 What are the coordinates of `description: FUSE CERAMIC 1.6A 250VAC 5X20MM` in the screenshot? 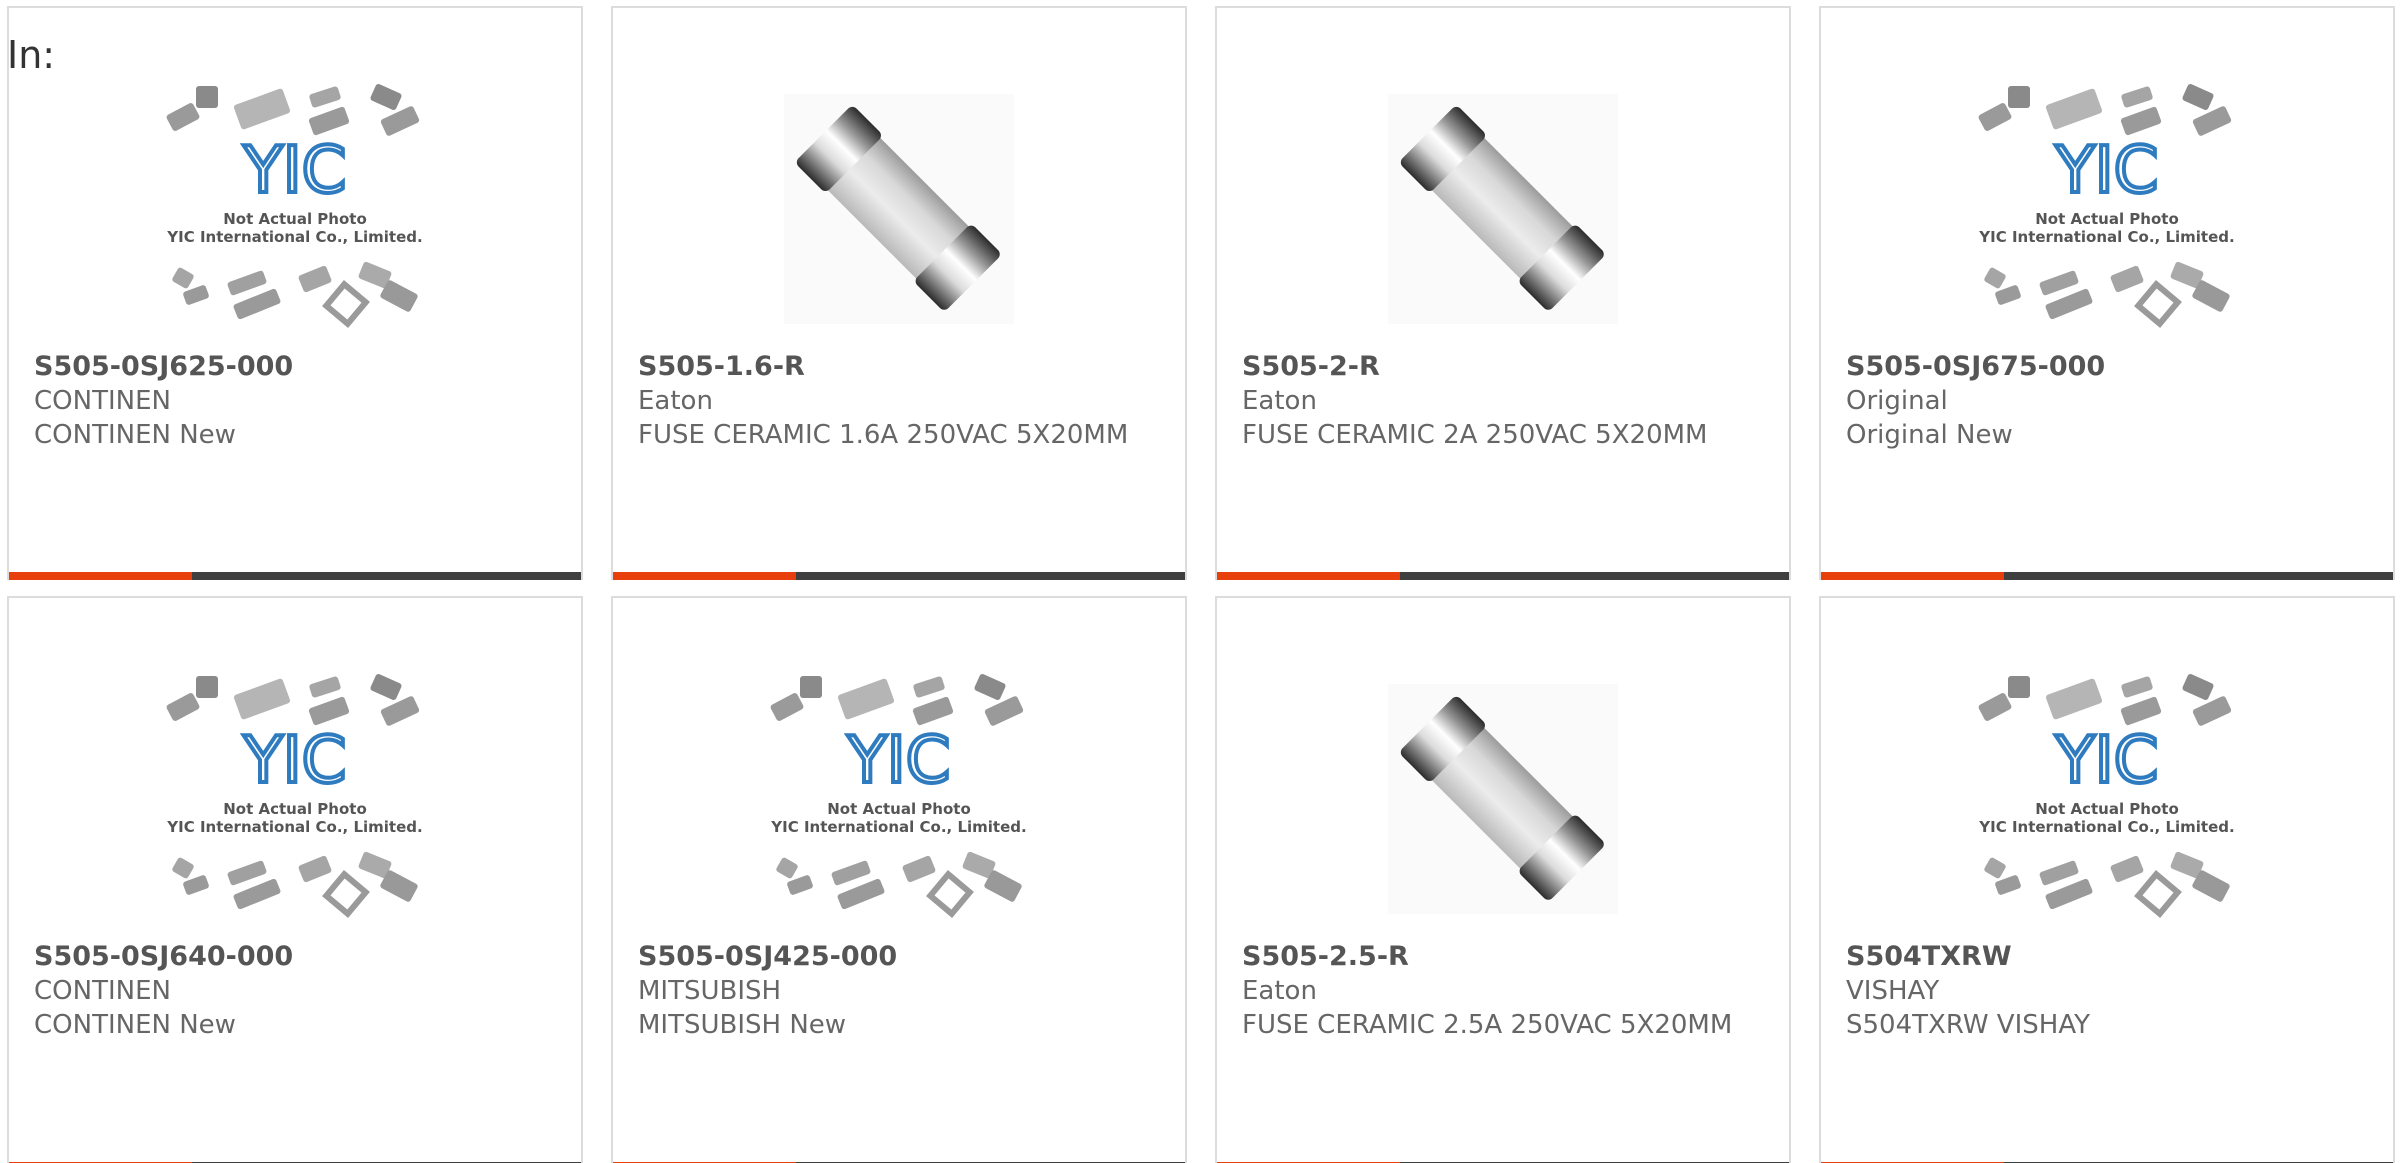 It's located at (883, 435).